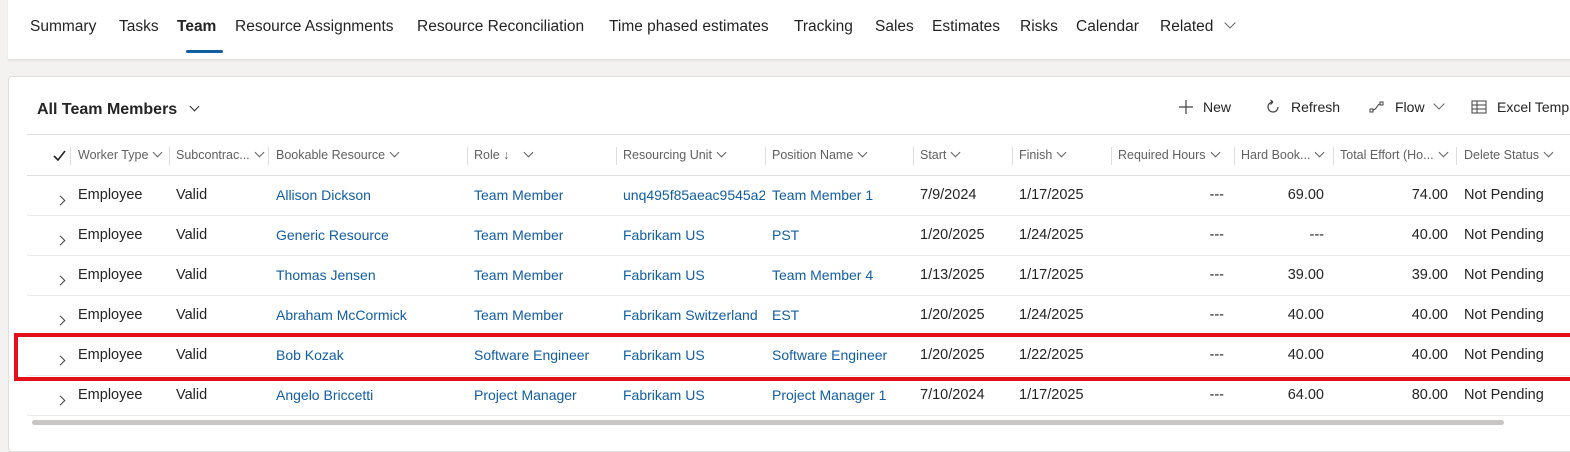 The width and height of the screenshot is (1570, 452). Describe the element at coordinates (324, 395) in the screenshot. I see `cell-bookable-resource: Angelo Briccetti` at that location.